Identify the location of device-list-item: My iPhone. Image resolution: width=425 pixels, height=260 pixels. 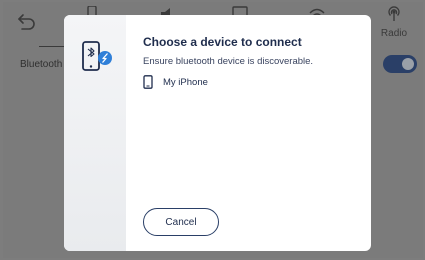
(175, 82).